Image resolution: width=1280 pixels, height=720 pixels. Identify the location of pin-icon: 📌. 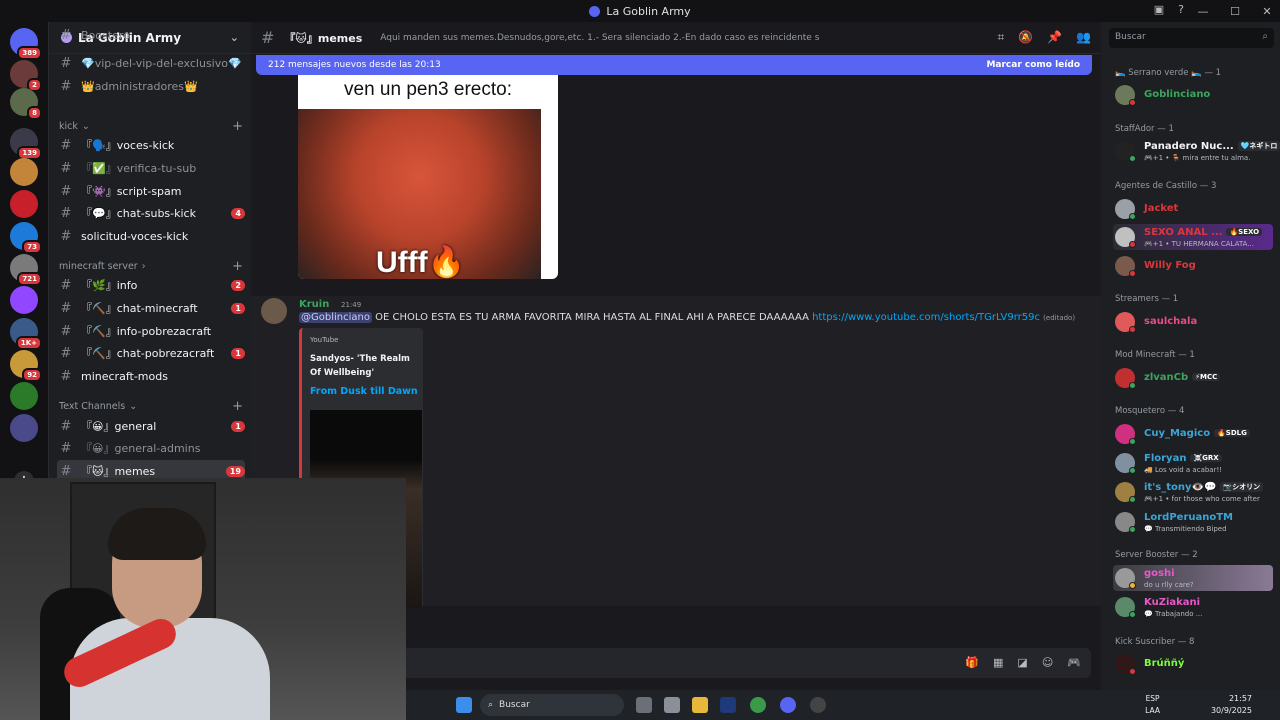
(1054, 37).